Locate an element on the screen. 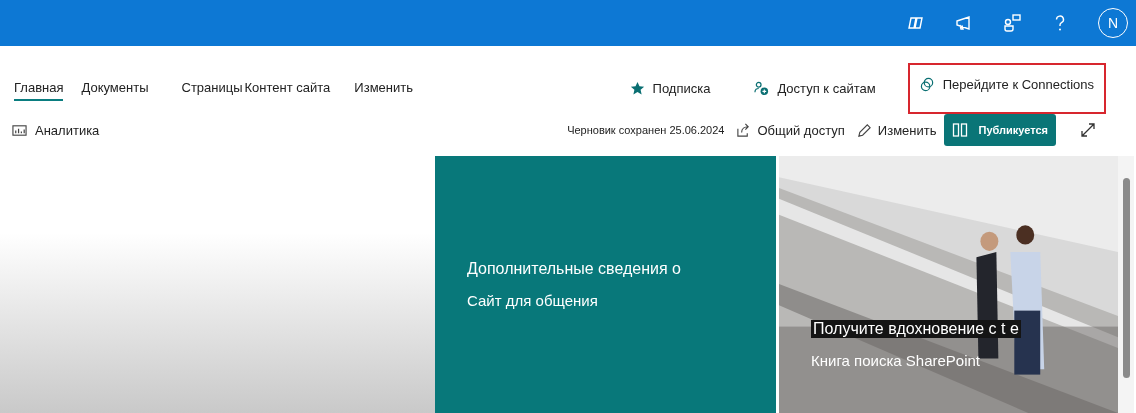 The height and width of the screenshot is (413, 1136). tile-title: Дополнительные сведения о is located at coordinates (574, 269).